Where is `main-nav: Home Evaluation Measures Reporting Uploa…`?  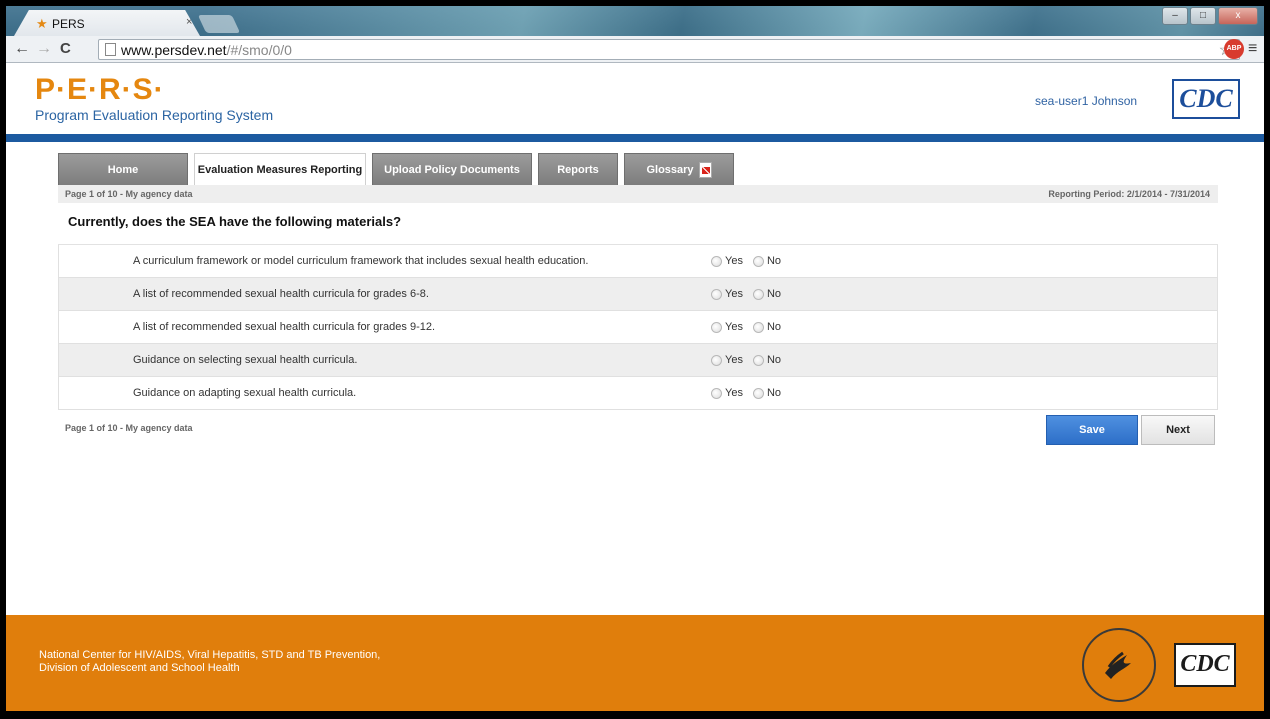 main-nav: Home Evaluation Measures Reporting Uploa… is located at coordinates (396, 169).